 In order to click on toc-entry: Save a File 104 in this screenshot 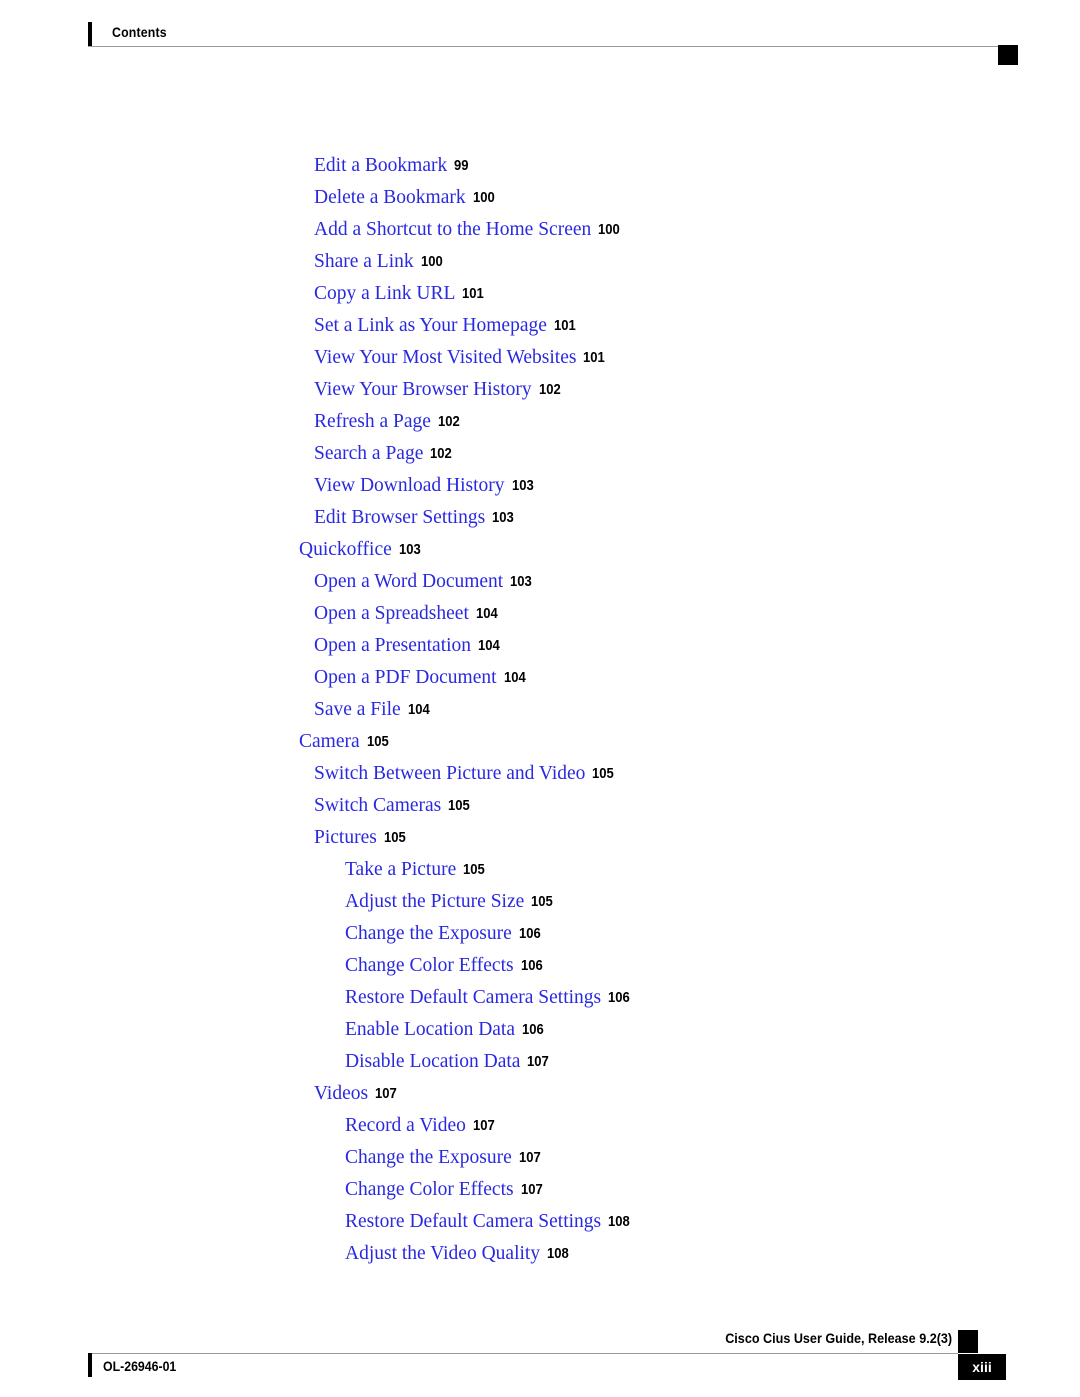, I will do `click(540, 710)`.